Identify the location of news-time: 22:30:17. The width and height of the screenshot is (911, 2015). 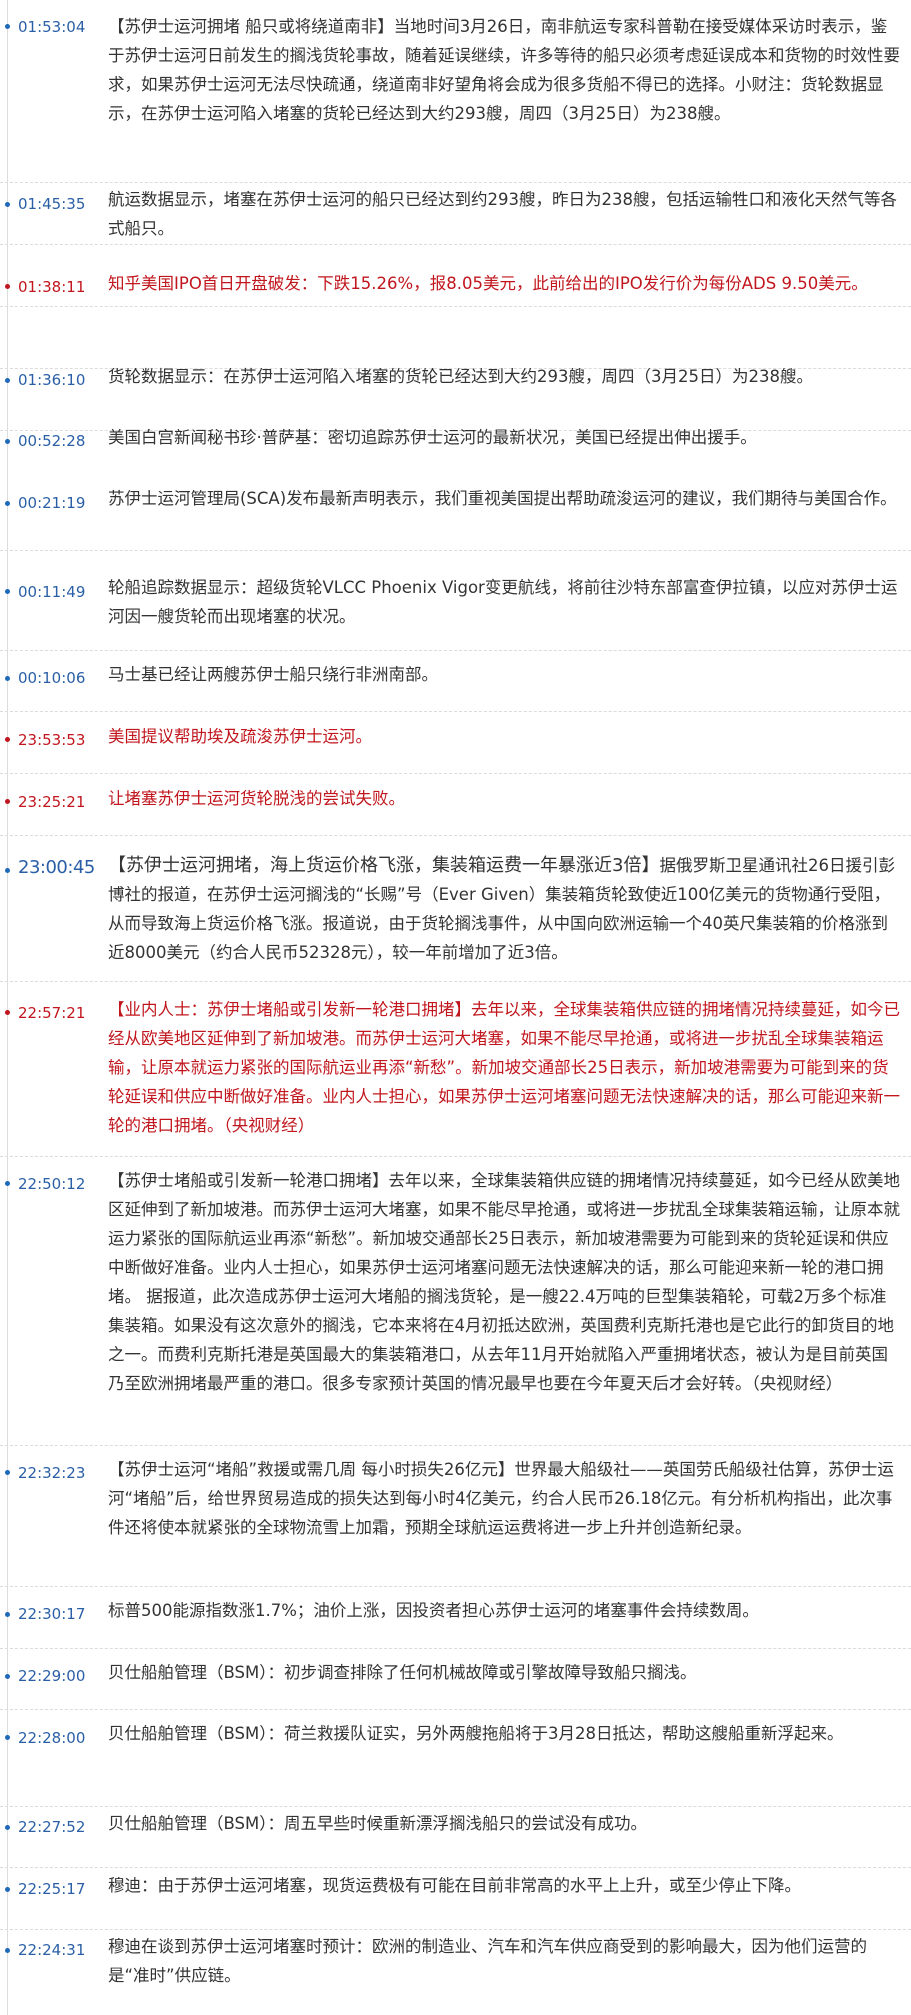
(52, 1614).